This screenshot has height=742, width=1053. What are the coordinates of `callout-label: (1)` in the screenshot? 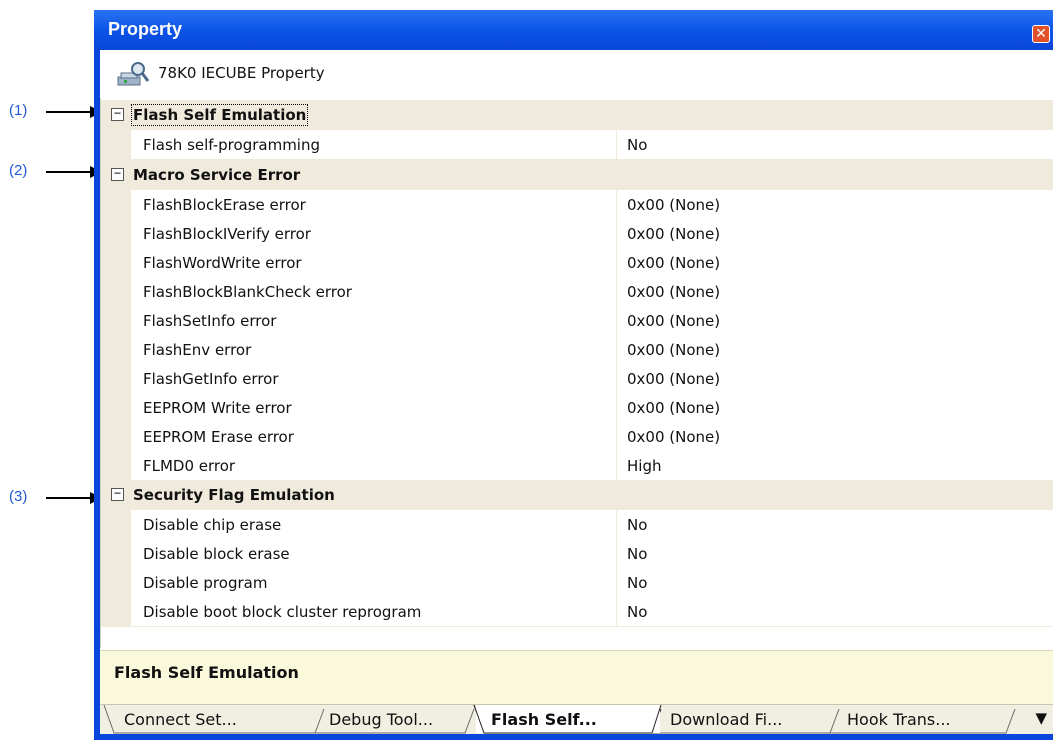 It's located at (18, 110).